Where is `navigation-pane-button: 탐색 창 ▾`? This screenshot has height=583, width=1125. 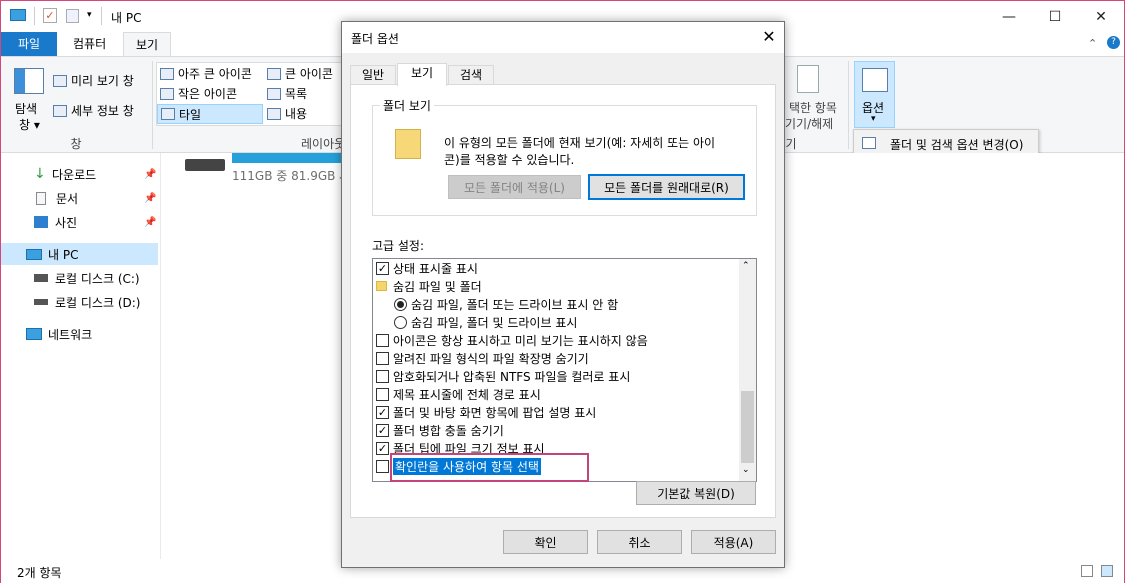
navigation-pane-button: 탐색 창 ▾ is located at coordinates (29, 97).